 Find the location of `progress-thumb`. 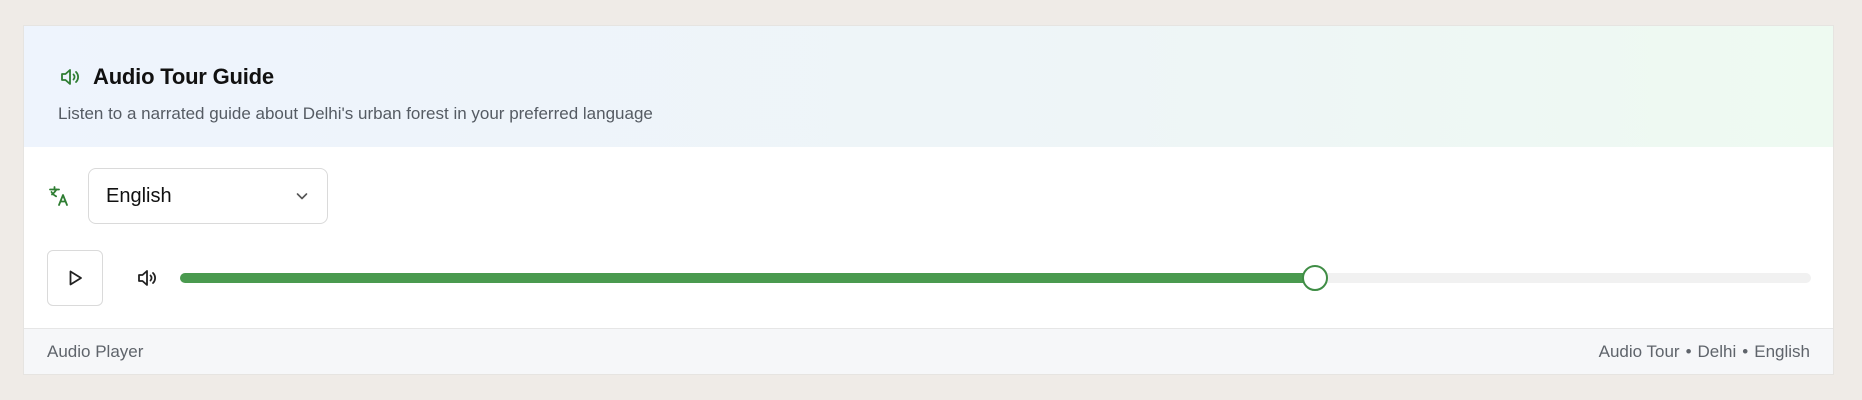

progress-thumb is located at coordinates (1315, 278).